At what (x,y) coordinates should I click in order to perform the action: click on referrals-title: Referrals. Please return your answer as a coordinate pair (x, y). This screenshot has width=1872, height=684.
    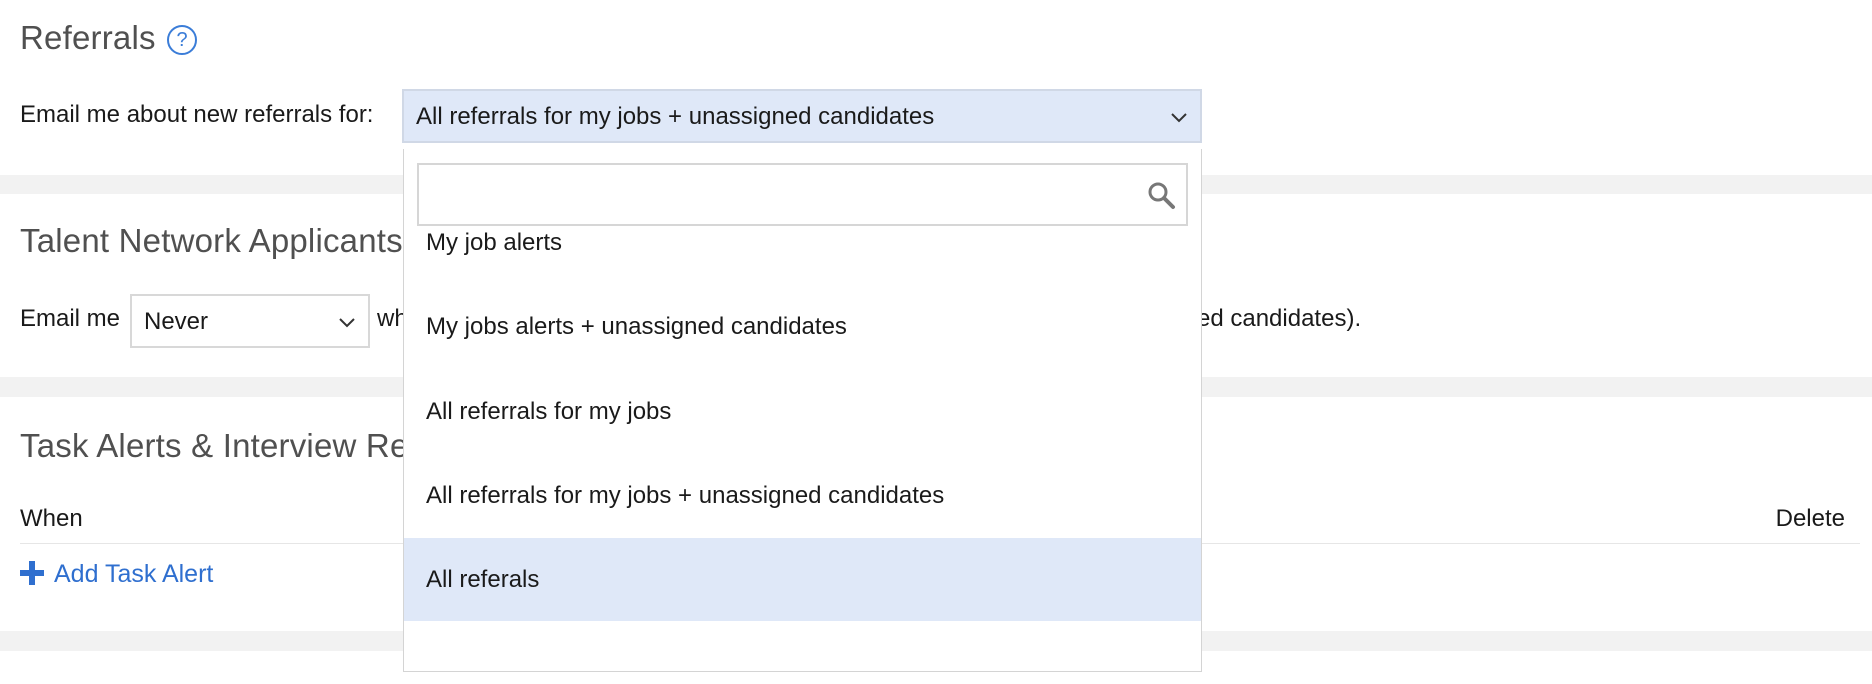
    Looking at the image, I should click on (88, 37).